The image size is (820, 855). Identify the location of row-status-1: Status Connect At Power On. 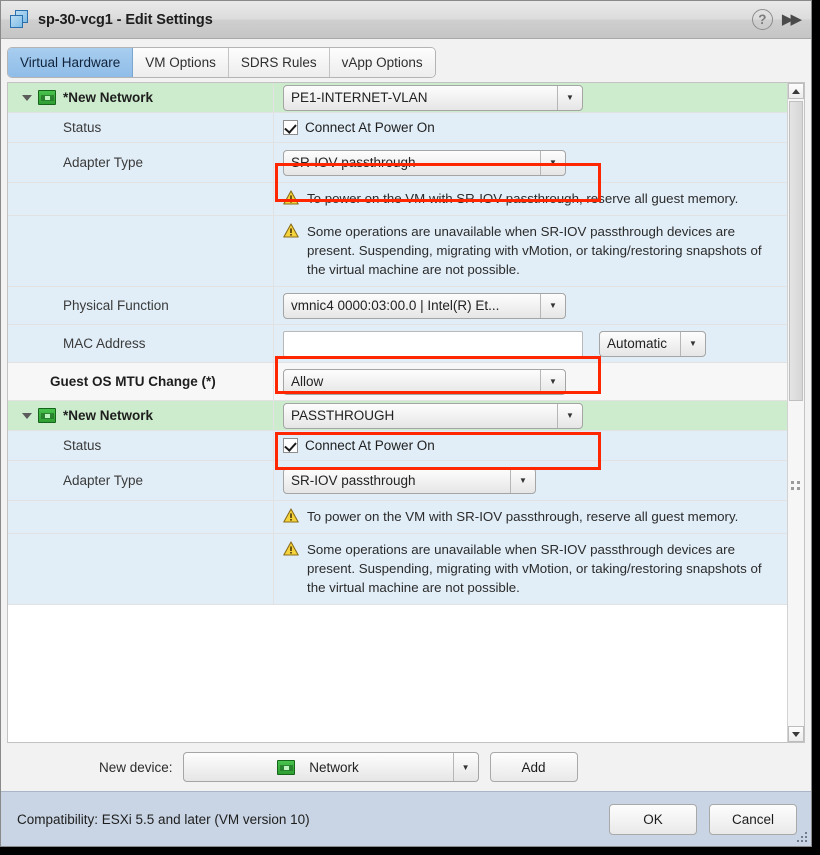
(397, 128).